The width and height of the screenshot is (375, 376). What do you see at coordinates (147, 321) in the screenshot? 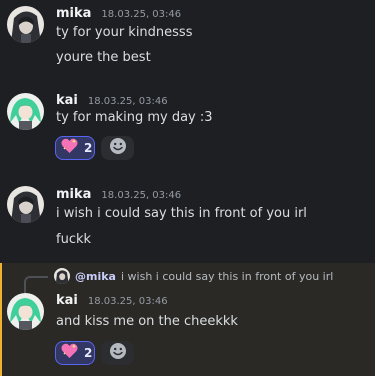
I see `message-text: and kiss me on the cheekkk` at bounding box center [147, 321].